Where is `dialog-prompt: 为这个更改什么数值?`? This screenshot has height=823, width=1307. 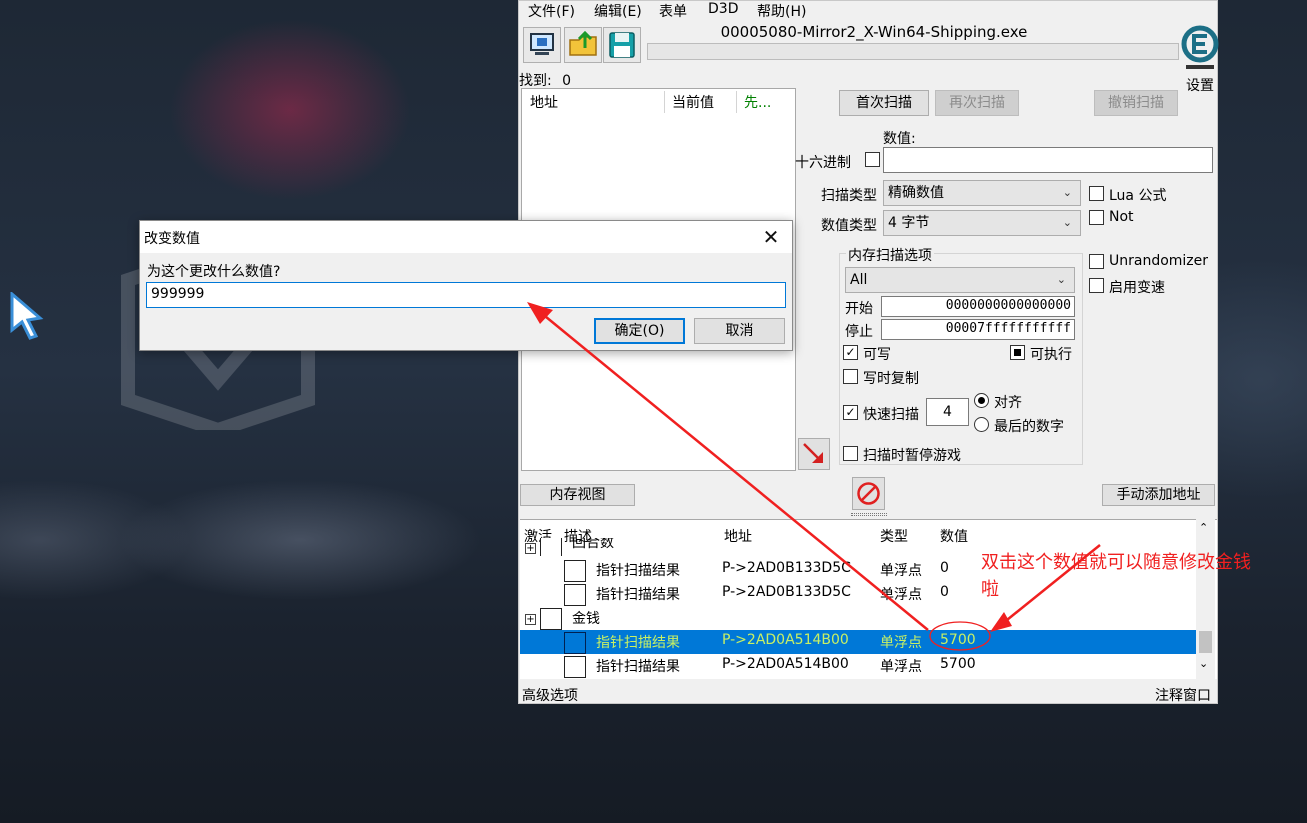 dialog-prompt: 为这个更改什么数值? is located at coordinates (214, 272).